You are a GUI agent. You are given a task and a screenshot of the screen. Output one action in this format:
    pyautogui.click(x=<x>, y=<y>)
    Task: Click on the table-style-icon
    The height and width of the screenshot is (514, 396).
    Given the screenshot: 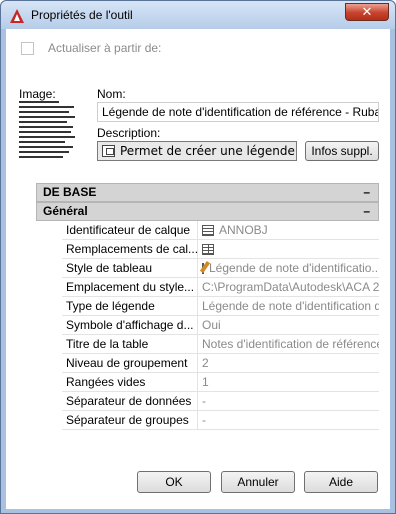 What is the action you would take?
    pyautogui.click(x=203, y=268)
    